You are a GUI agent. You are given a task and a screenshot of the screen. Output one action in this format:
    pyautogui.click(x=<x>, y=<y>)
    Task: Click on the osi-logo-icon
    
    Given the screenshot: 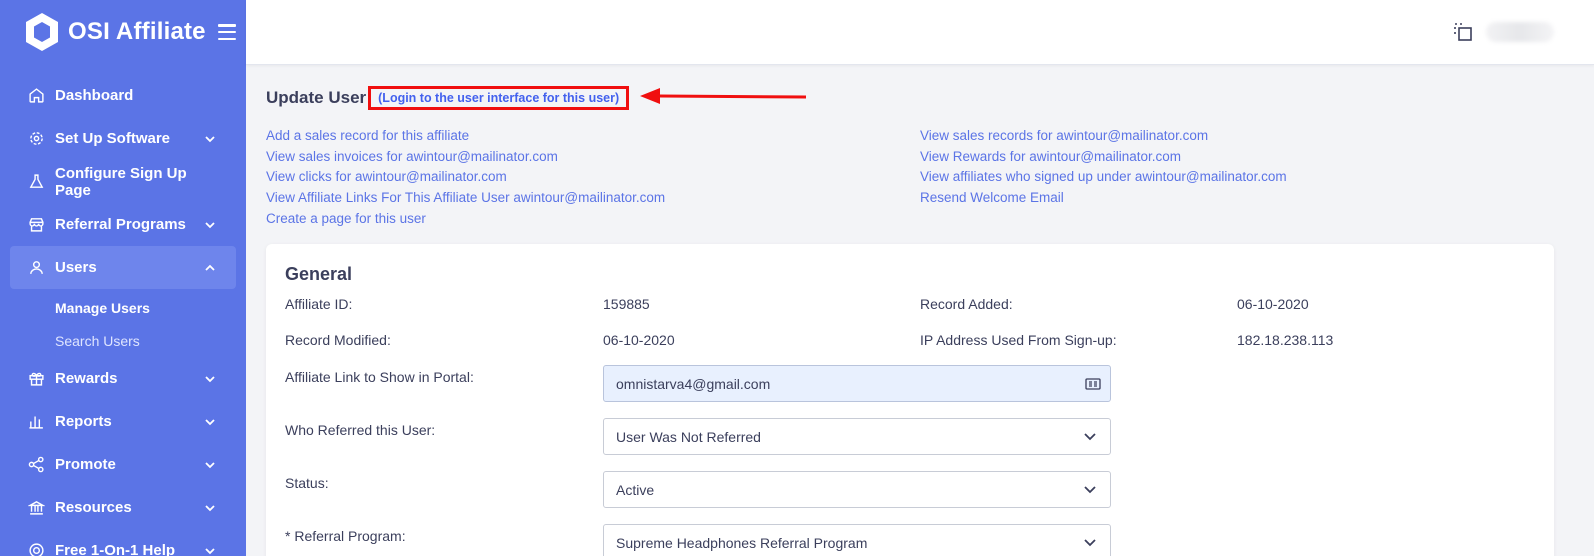 What is the action you would take?
    pyautogui.click(x=42, y=32)
    